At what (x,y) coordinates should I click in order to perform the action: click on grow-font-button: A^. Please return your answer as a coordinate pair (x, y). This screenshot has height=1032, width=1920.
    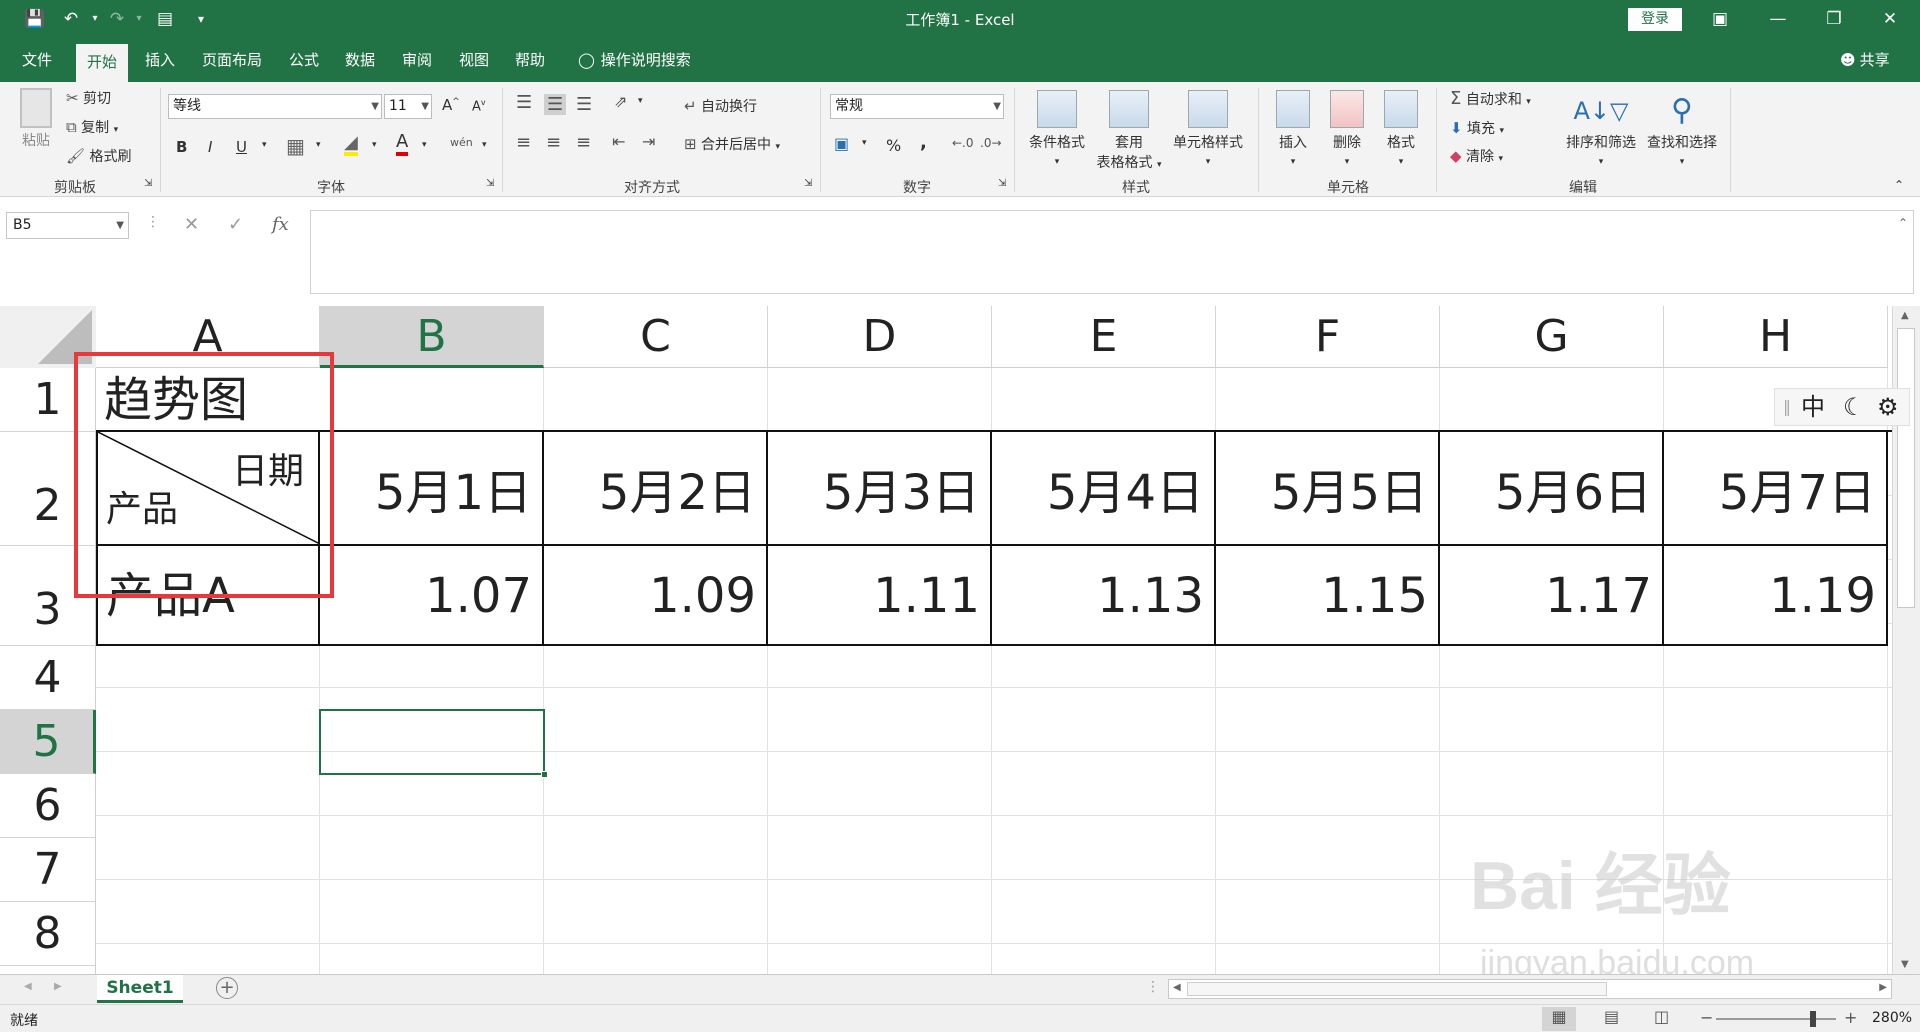
    Looking at the image, I should click on (451, 105).